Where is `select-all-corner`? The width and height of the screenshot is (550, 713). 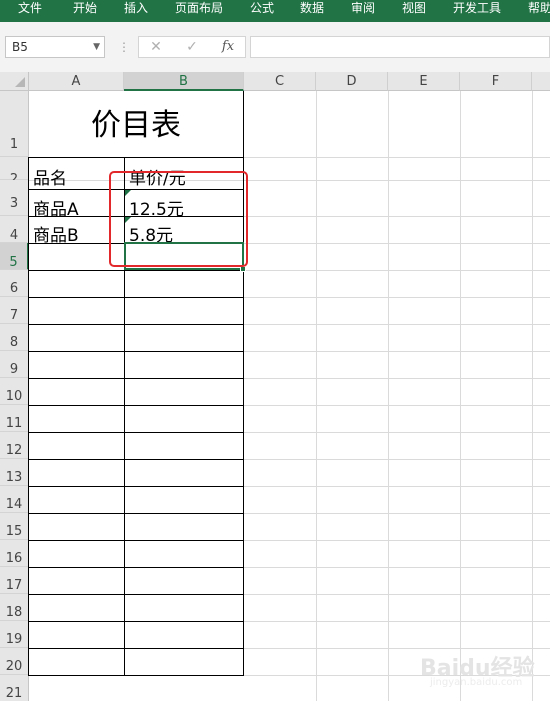 select-all-corner is located at coordinates (14, 81).